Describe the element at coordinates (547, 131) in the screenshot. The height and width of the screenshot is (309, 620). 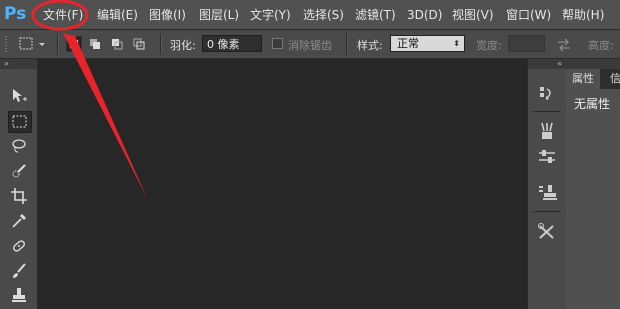
I see `brush-presets-icon` at that location.